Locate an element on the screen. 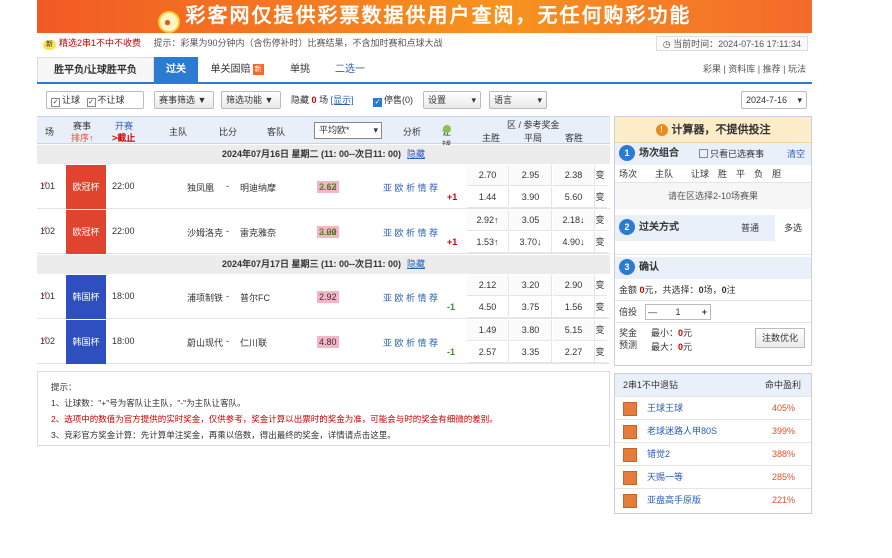  hot-expert-row: 错觉2 388% is located at coordinates (713, 453).